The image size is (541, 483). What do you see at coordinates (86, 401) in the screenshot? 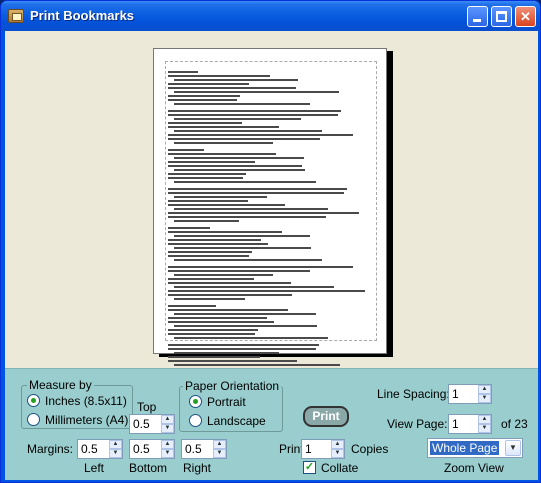
I see `inches-label: Inches (8.5x11)` at bounding box center [86, 401].